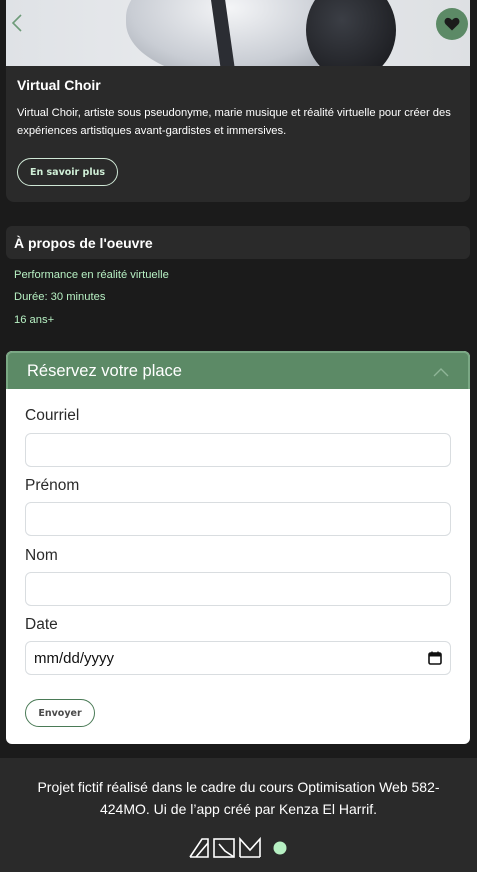 This screenshot has width=477, height=872. I want to click on date-field: mm/dd/yyyy, so click(238, 658).